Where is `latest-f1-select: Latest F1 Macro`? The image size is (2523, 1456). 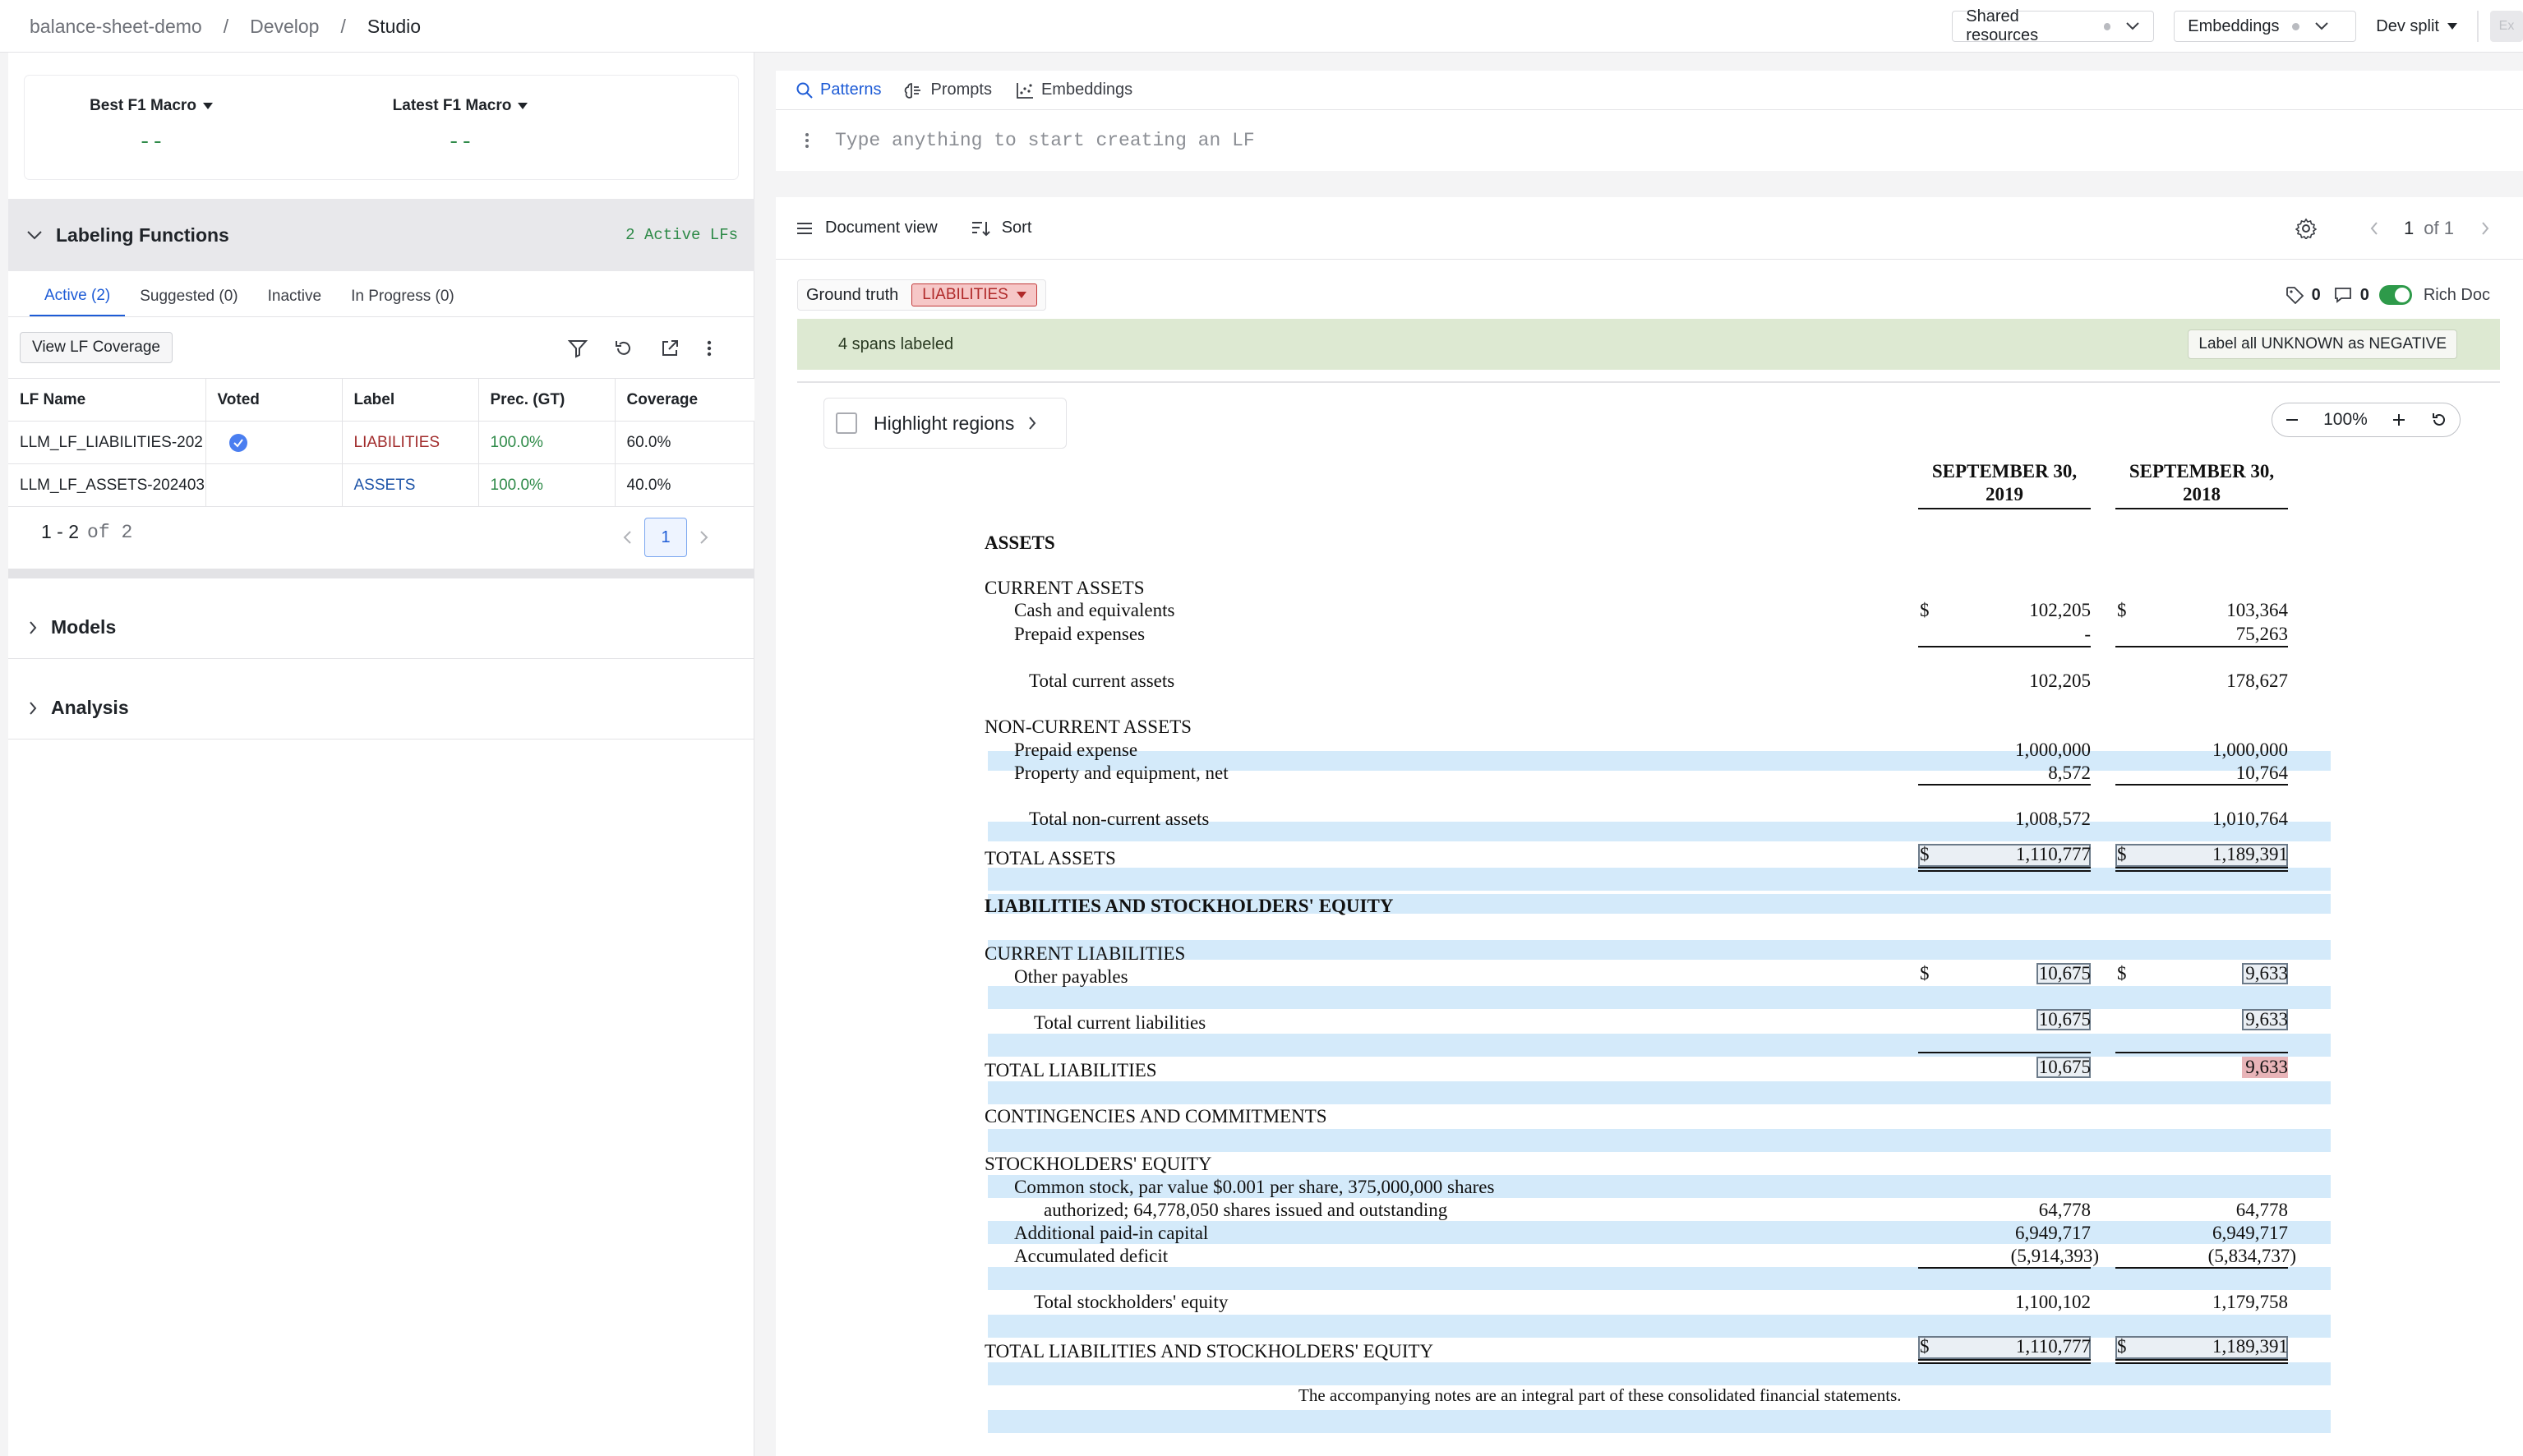 latest-f1-select: Latest F1 Macro is located at coordinates (460, 106).